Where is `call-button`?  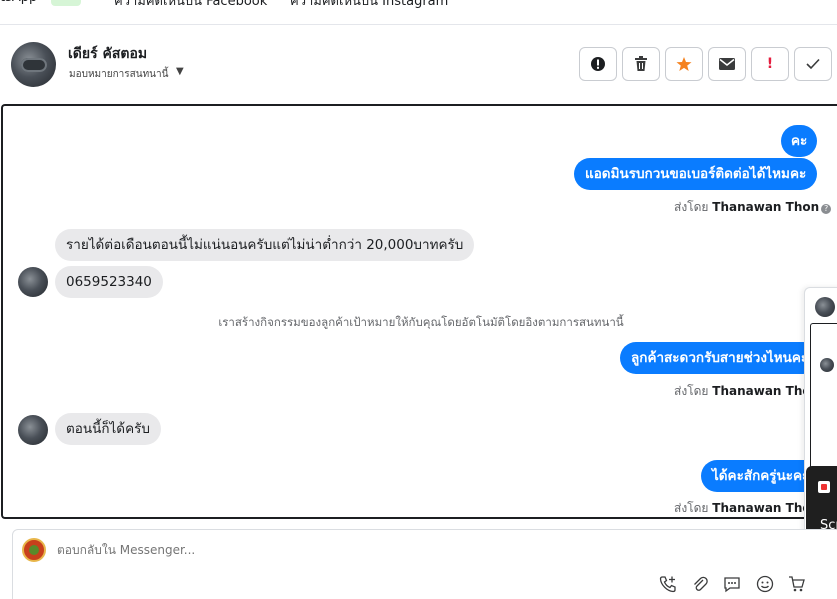
call-button is located at coordinates (668, 584).